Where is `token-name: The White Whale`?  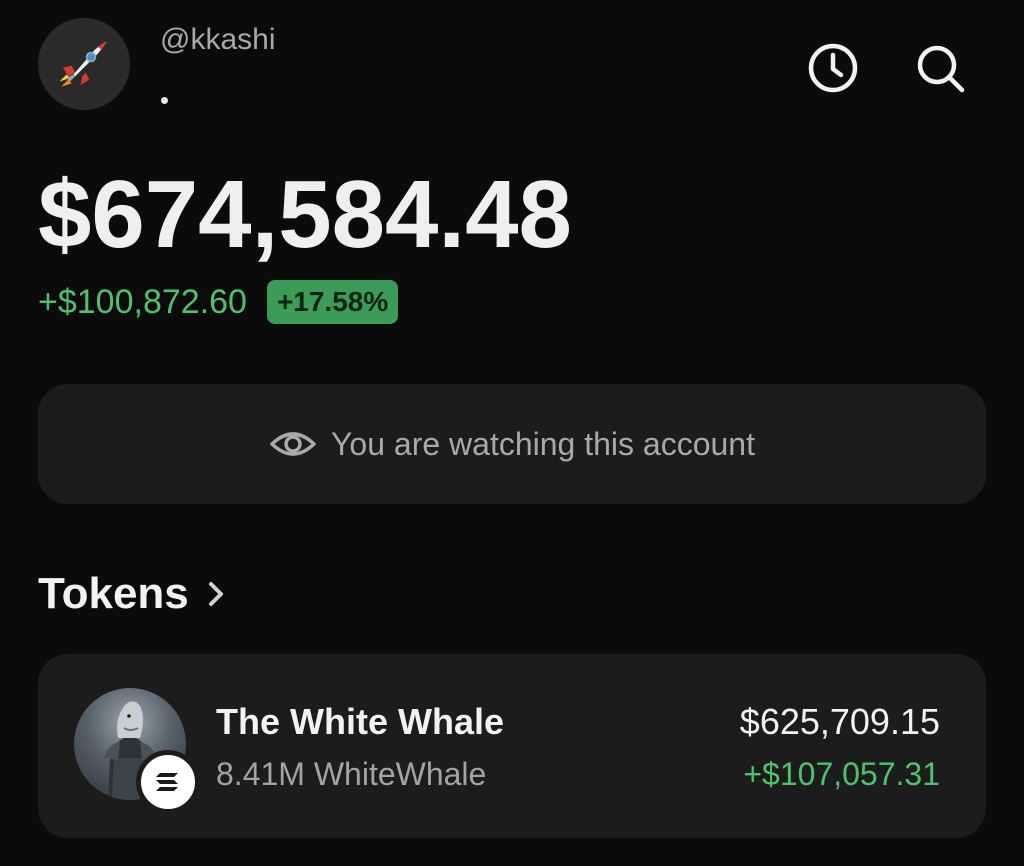
token-name: The White Whale is located at coordinates (360, 721).